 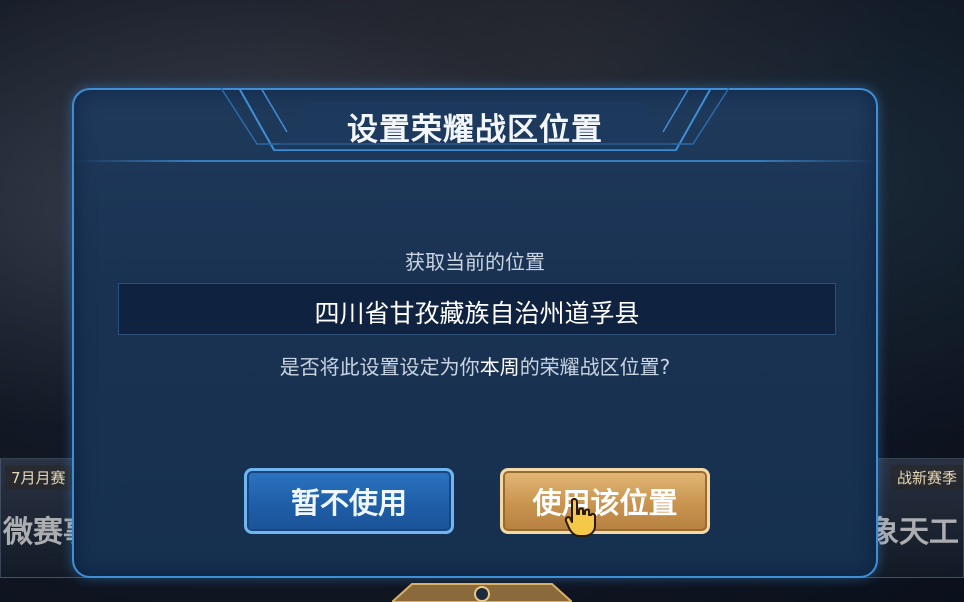 What do you see at coordinates (38, 477) in the screenshot?
I see `left-event-tag: 7月月赛` at bounding box center [38, 477].